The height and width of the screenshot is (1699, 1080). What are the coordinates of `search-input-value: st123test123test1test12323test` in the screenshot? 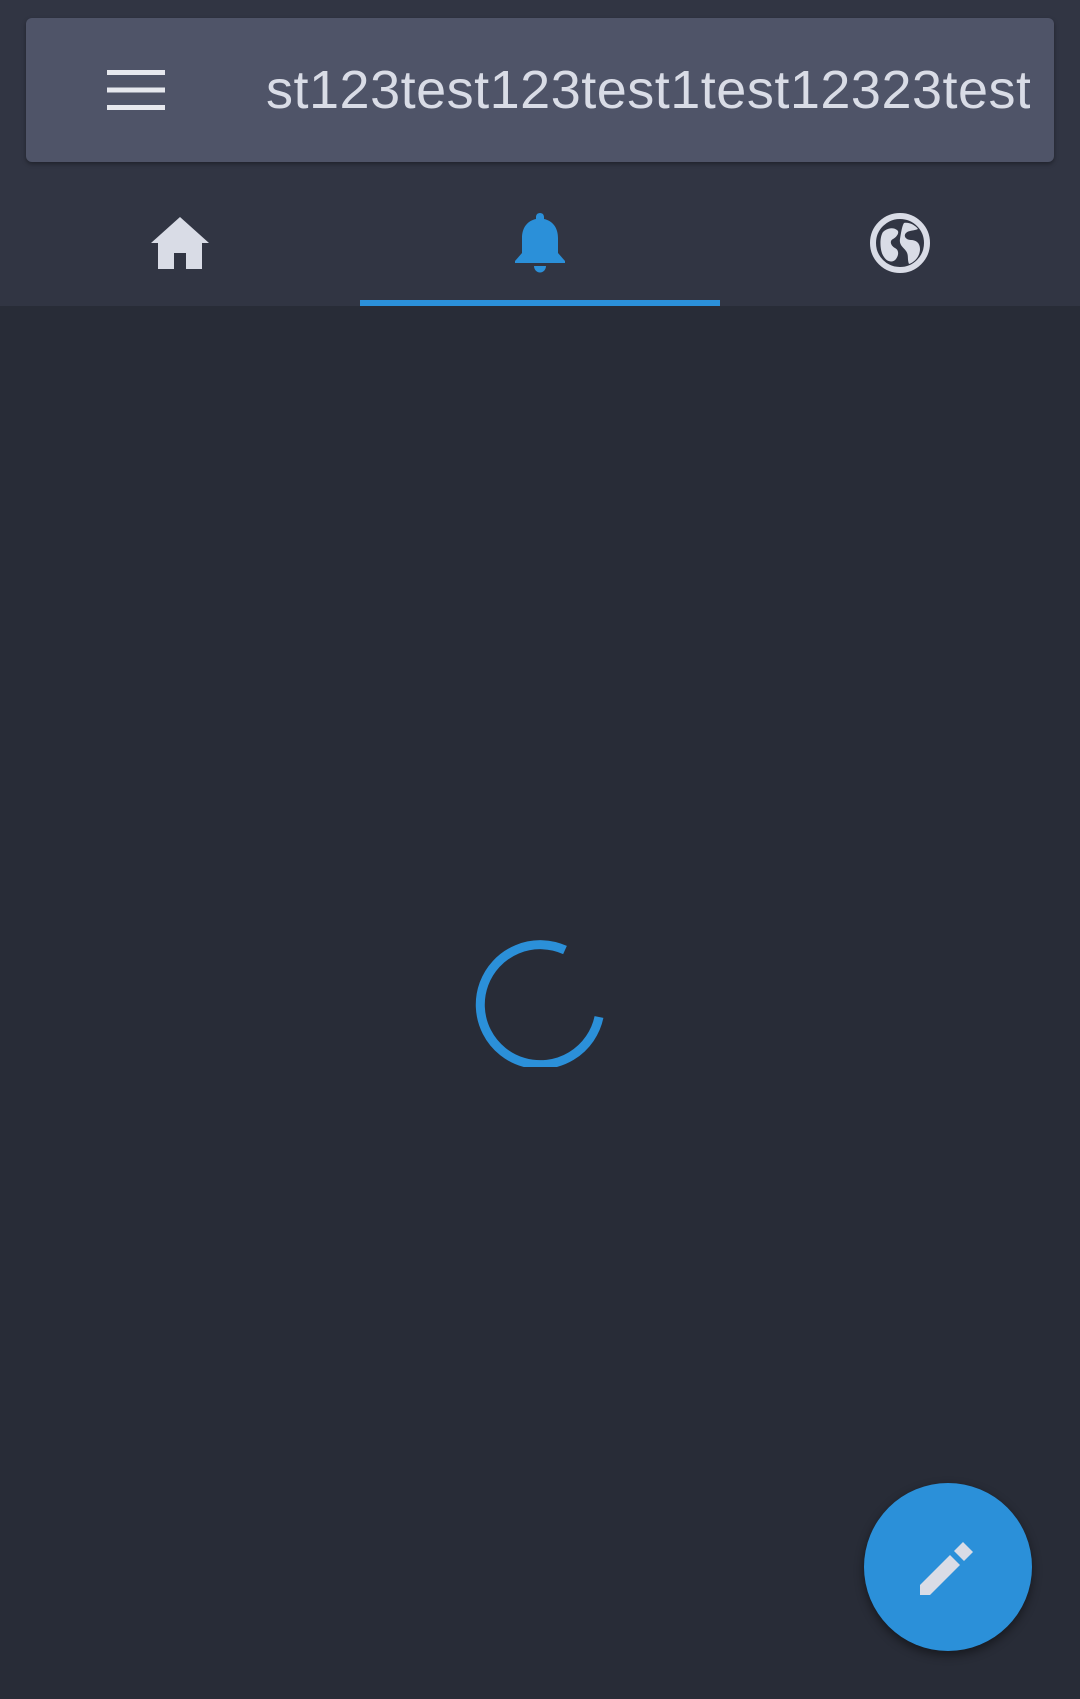 It's located at (648, 90).